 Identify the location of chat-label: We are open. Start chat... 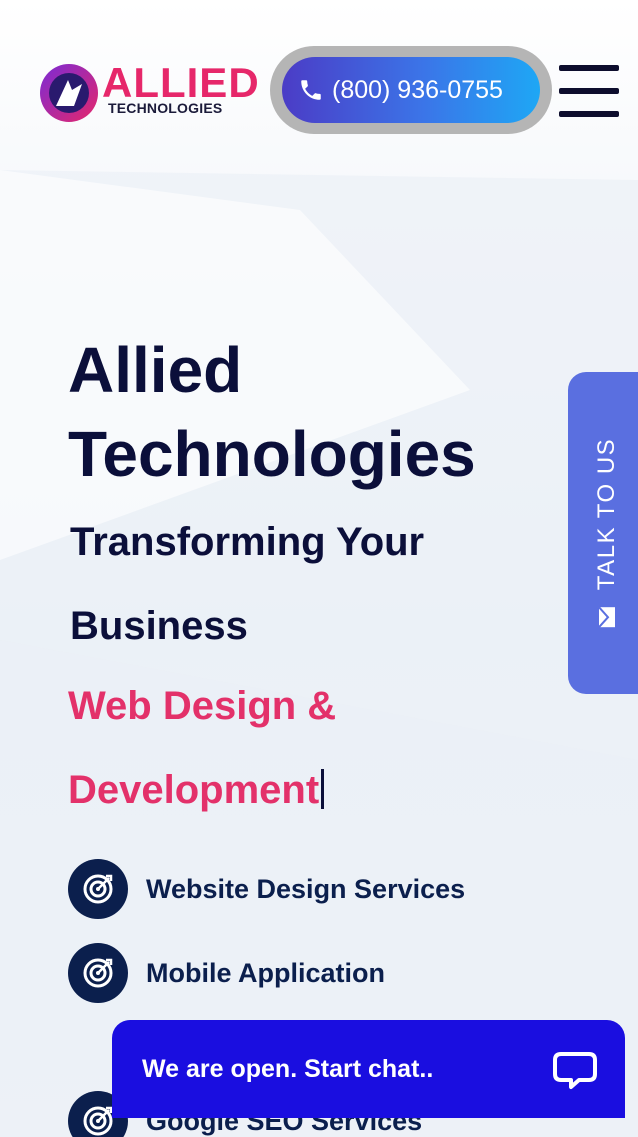
(288, 1068).